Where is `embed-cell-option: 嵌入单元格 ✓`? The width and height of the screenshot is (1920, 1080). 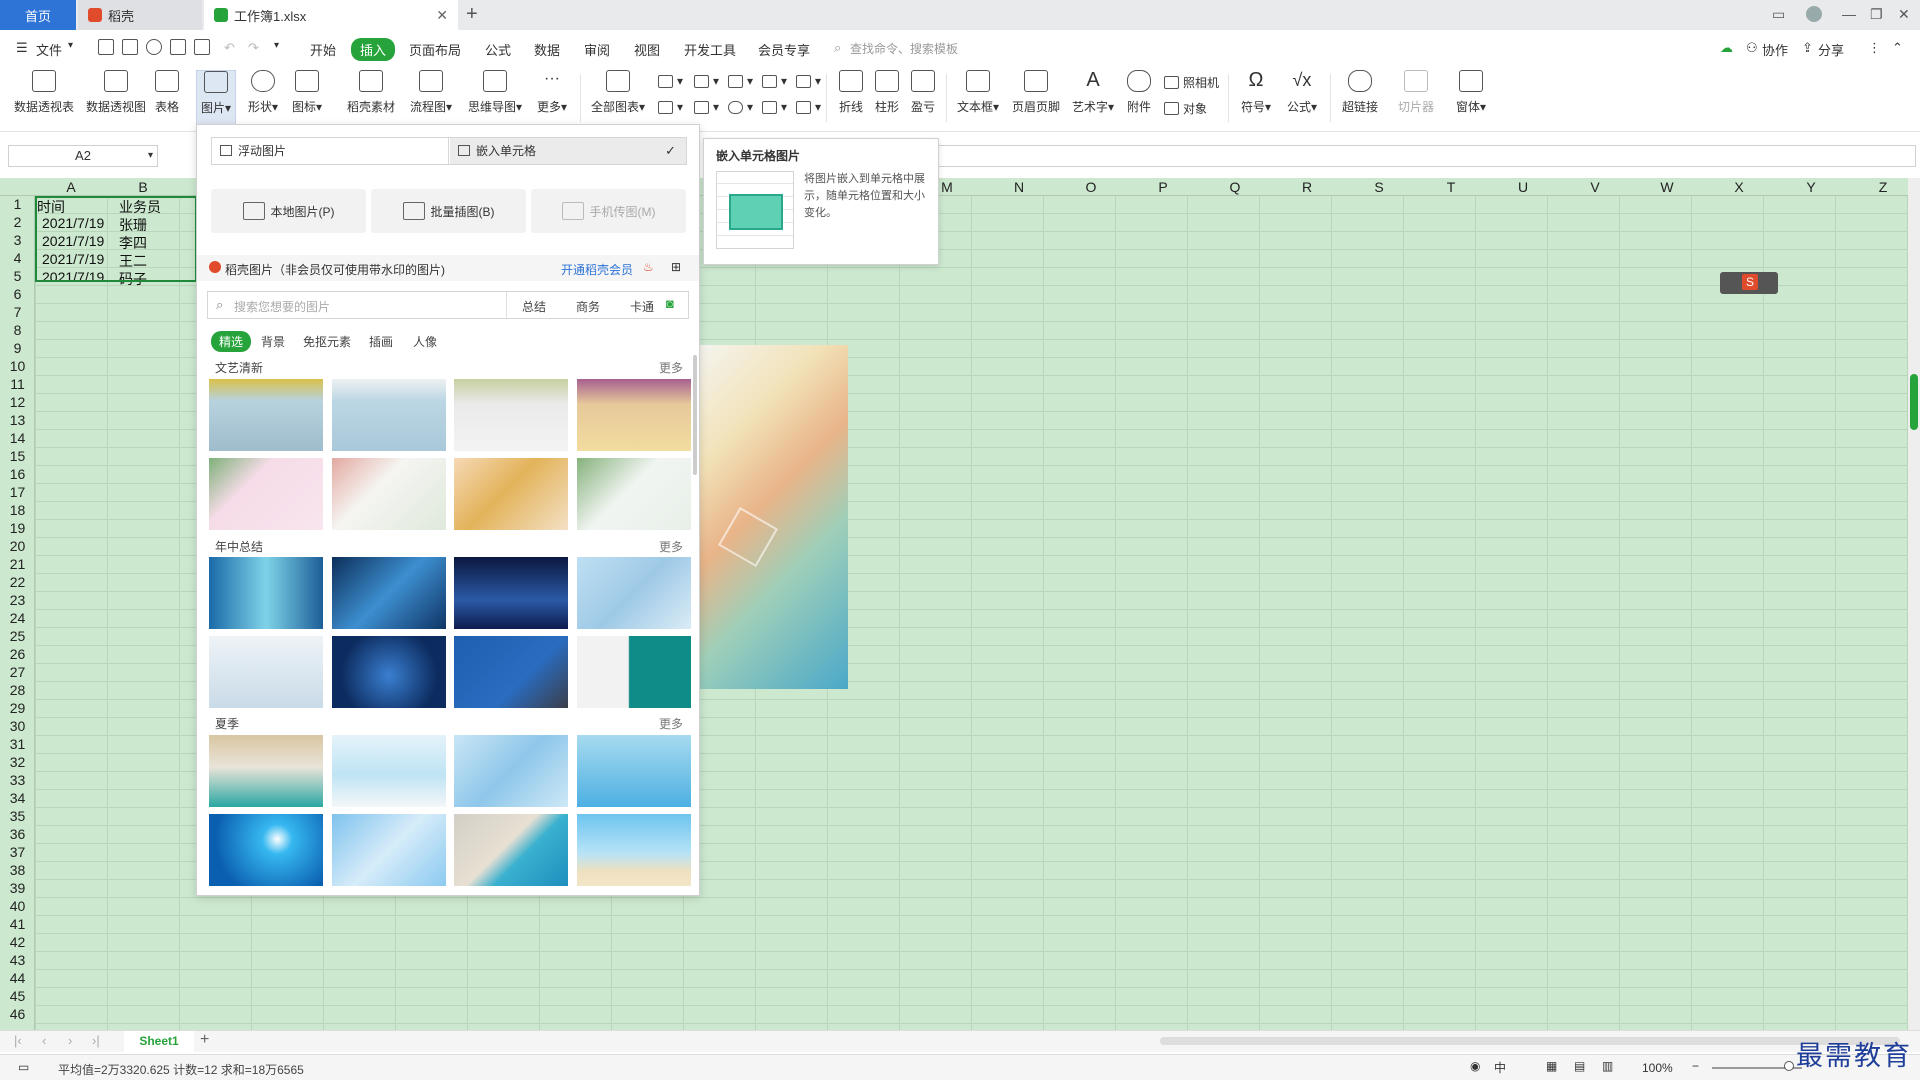 embed-cell-option: 嵌入单元格 ✓ is located at coordinates (568, 151).